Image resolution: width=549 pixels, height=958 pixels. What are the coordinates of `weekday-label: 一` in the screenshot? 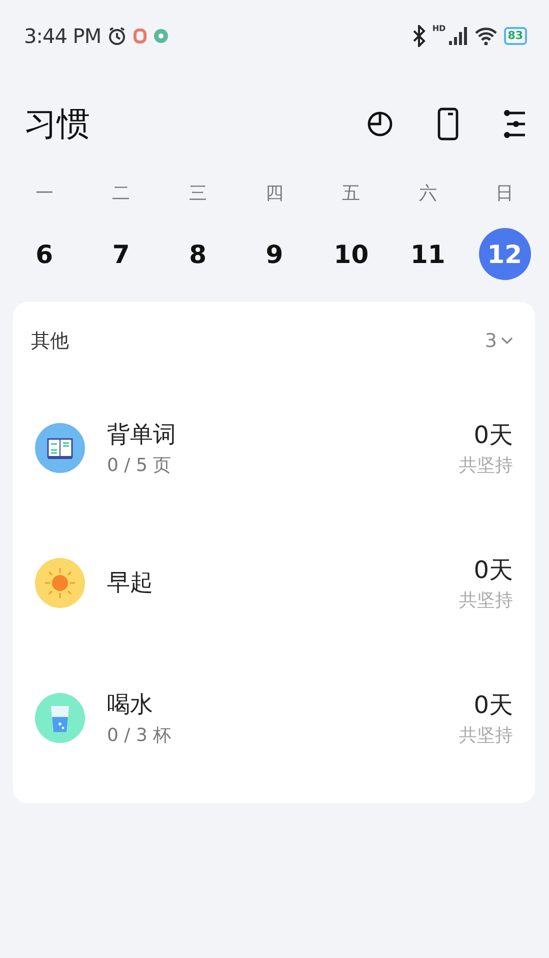 It's located at (44, 194).